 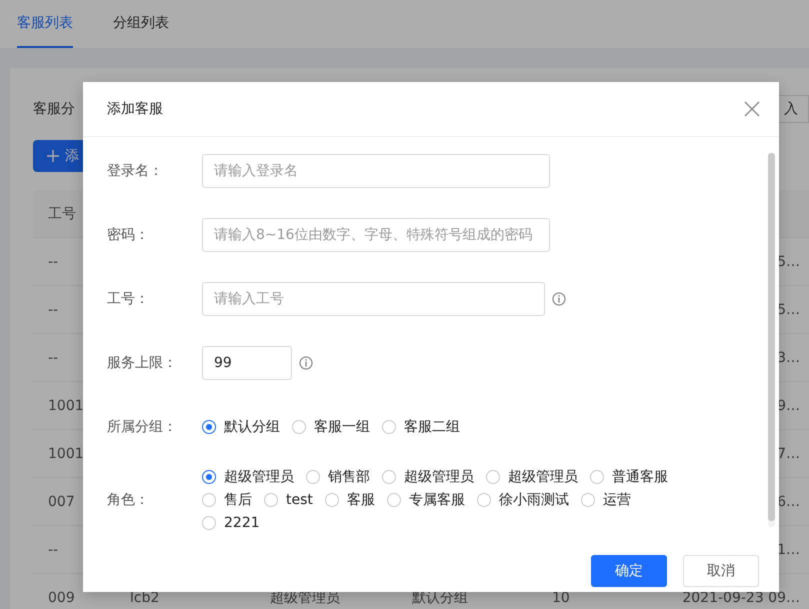 I want to click on tab: 分组列表, so click(x=141, y=24).